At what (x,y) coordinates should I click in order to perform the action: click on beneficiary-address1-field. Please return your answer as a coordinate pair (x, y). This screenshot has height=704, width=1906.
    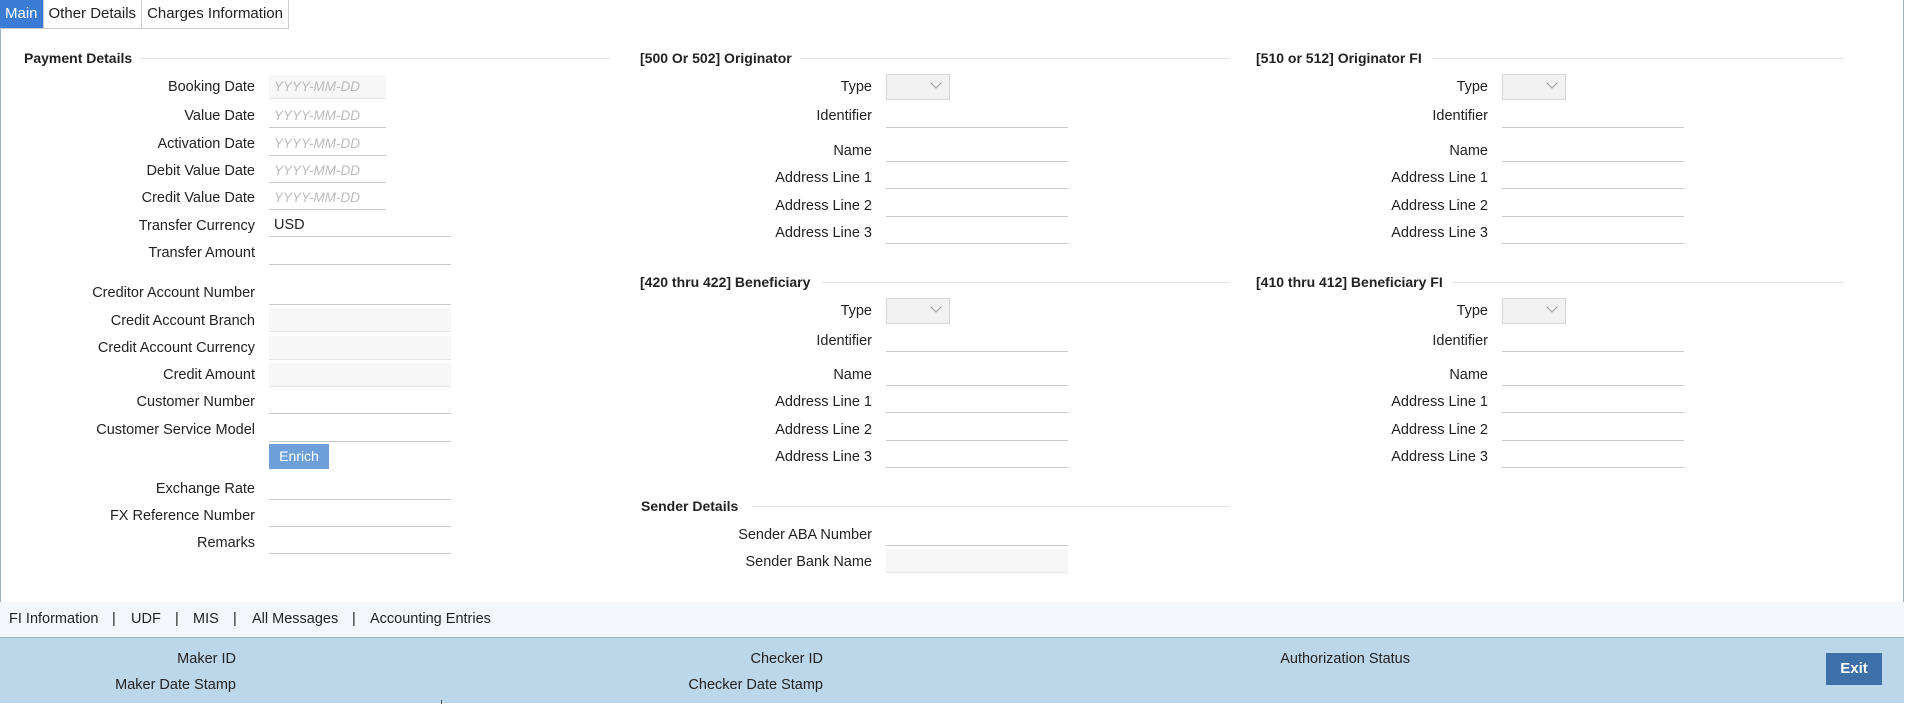
    Looking at the image, I should click on (977, 401).